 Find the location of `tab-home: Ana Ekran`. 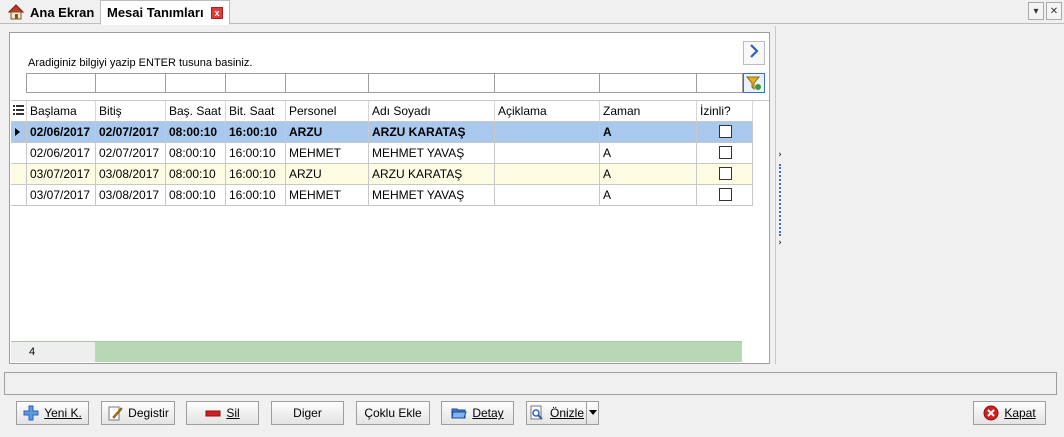

tab-home: Ana Ekran is located at coordinates (51, 12).